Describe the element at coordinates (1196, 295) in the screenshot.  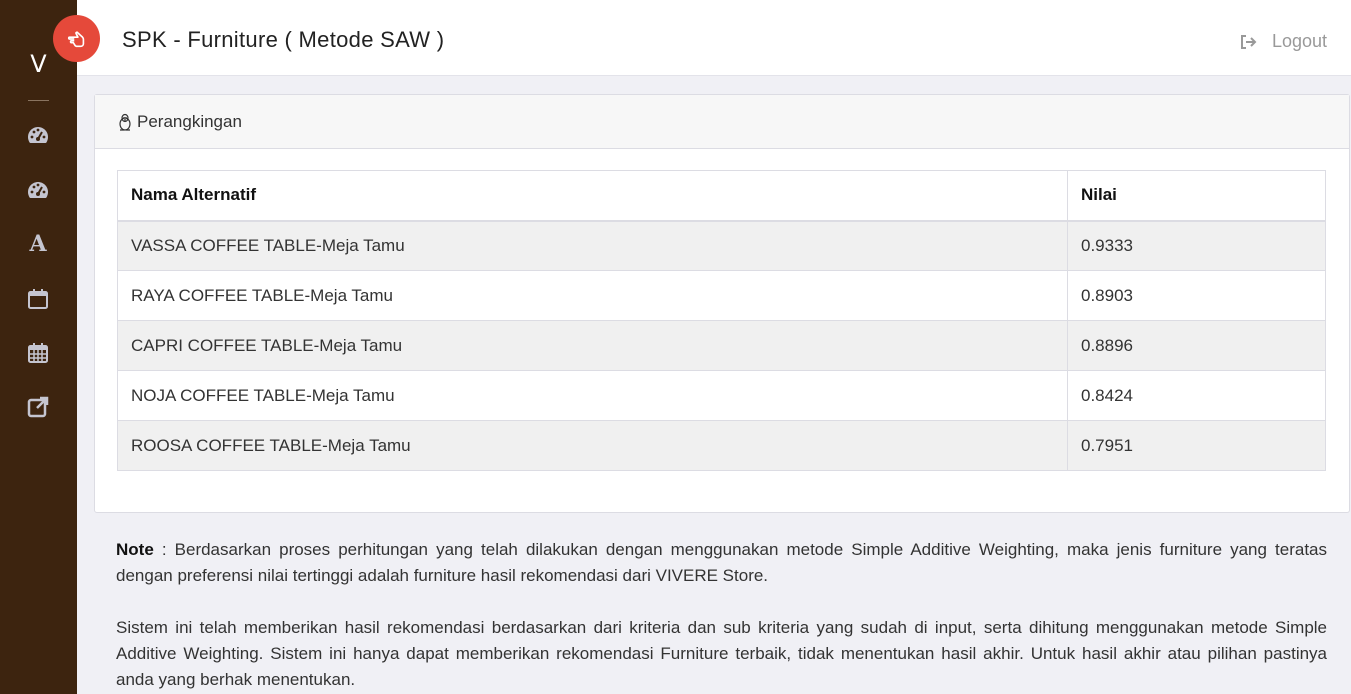
I see `cell-value: 0.8903` at that location.